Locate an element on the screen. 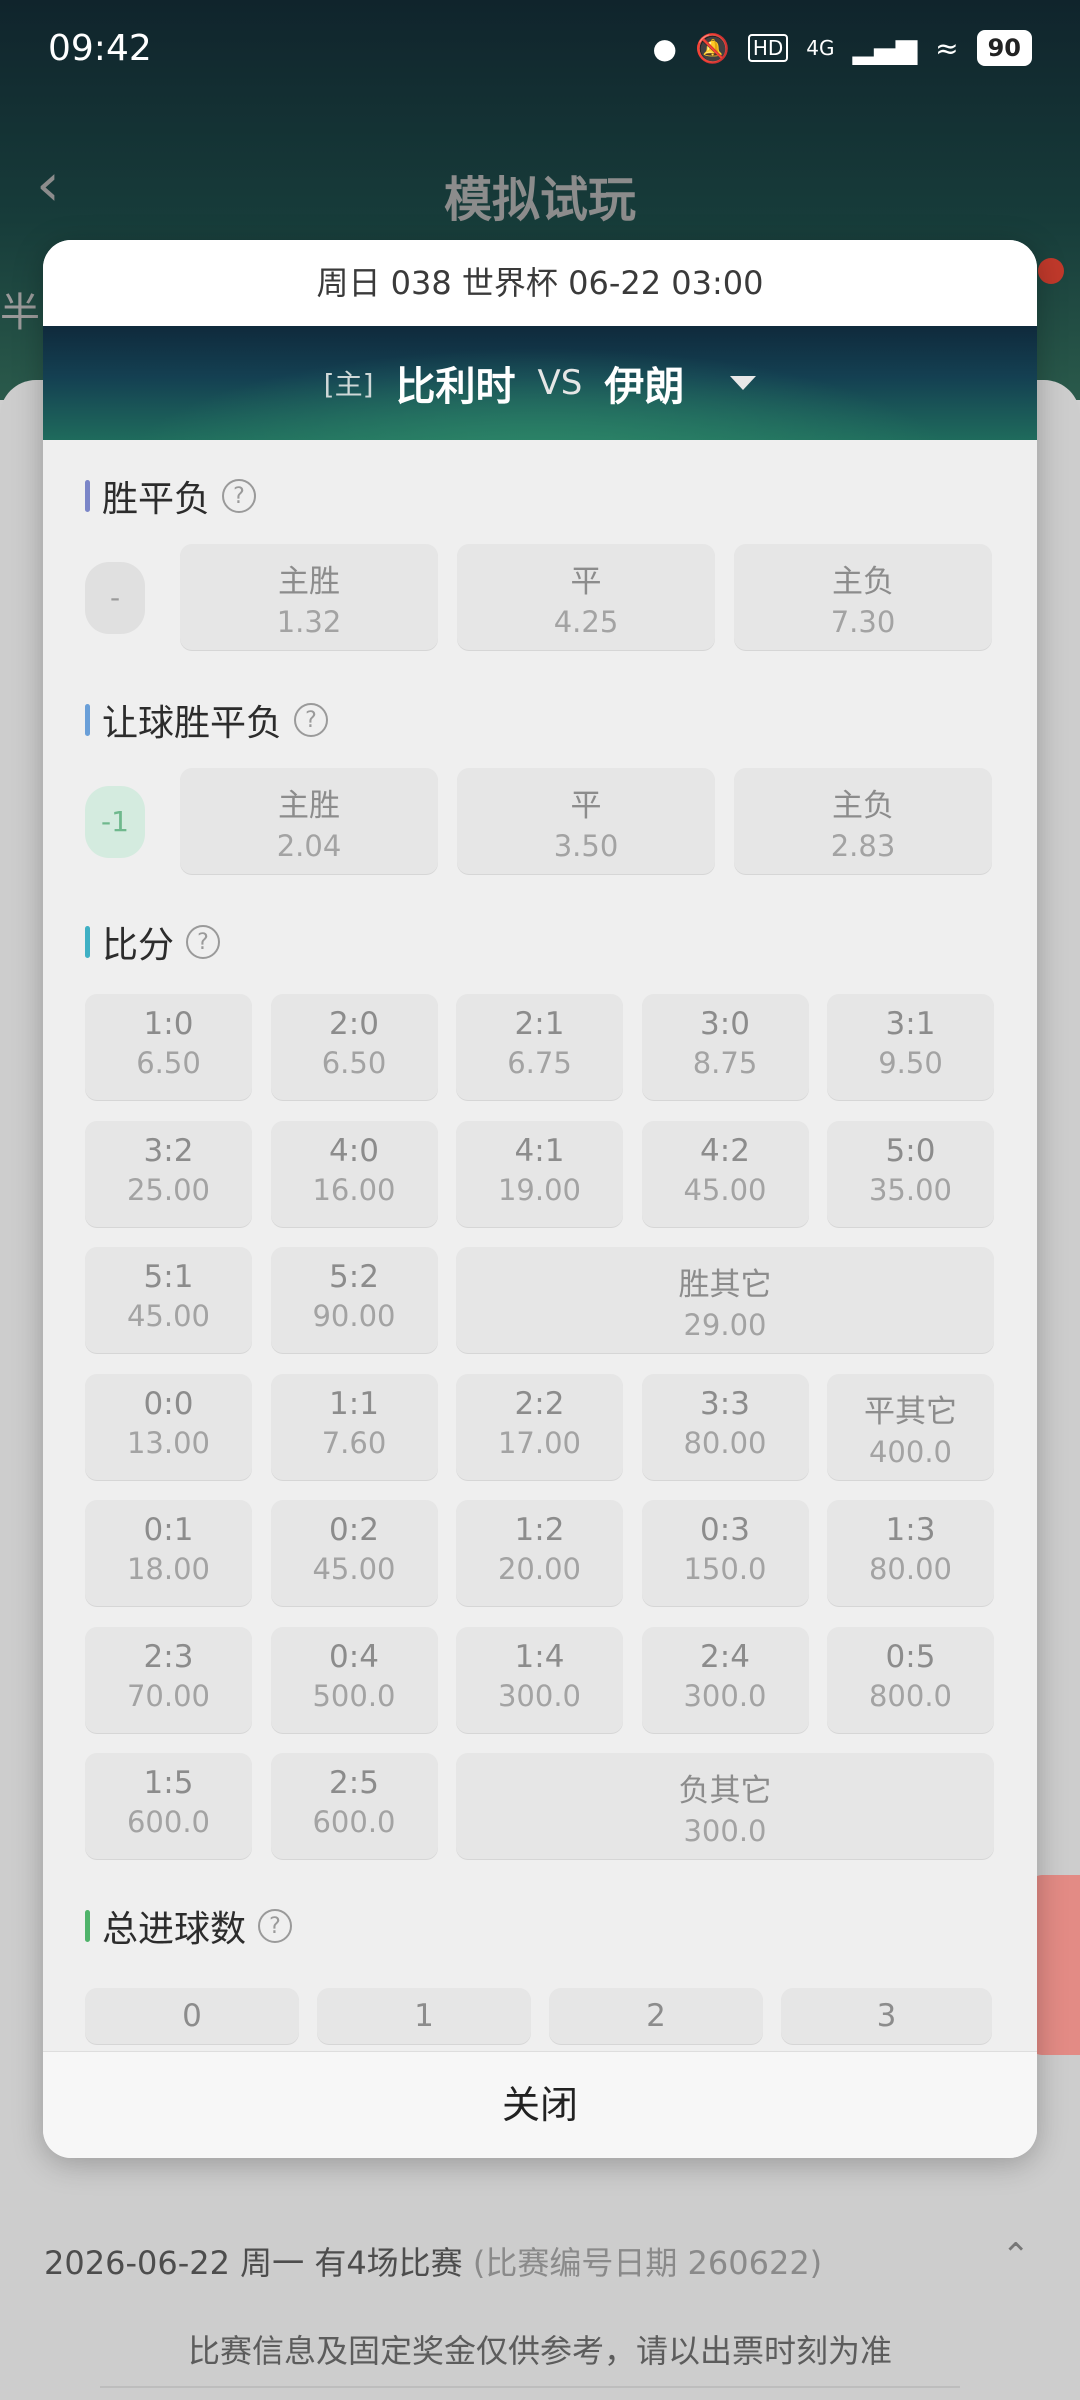 This screenshot has height=2400, width=1080. side-tab is located at coordinates (1055, 1965).